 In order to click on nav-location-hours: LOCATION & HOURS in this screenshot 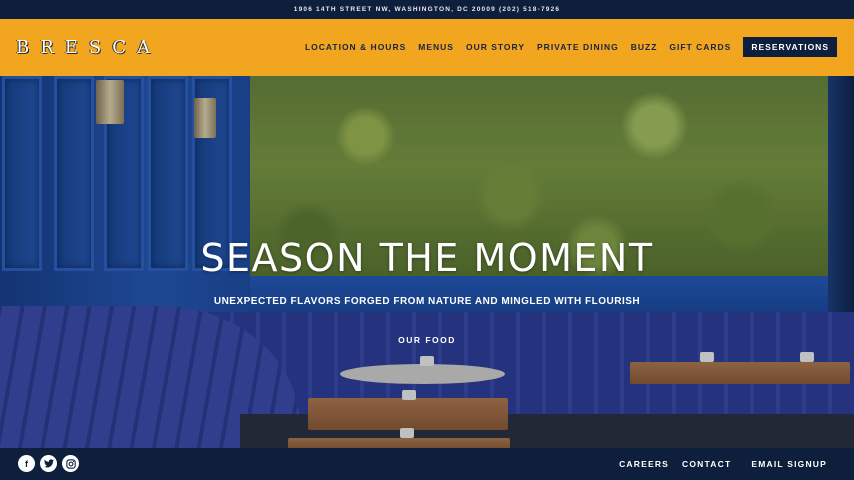, I will do `click(355, 47)`.